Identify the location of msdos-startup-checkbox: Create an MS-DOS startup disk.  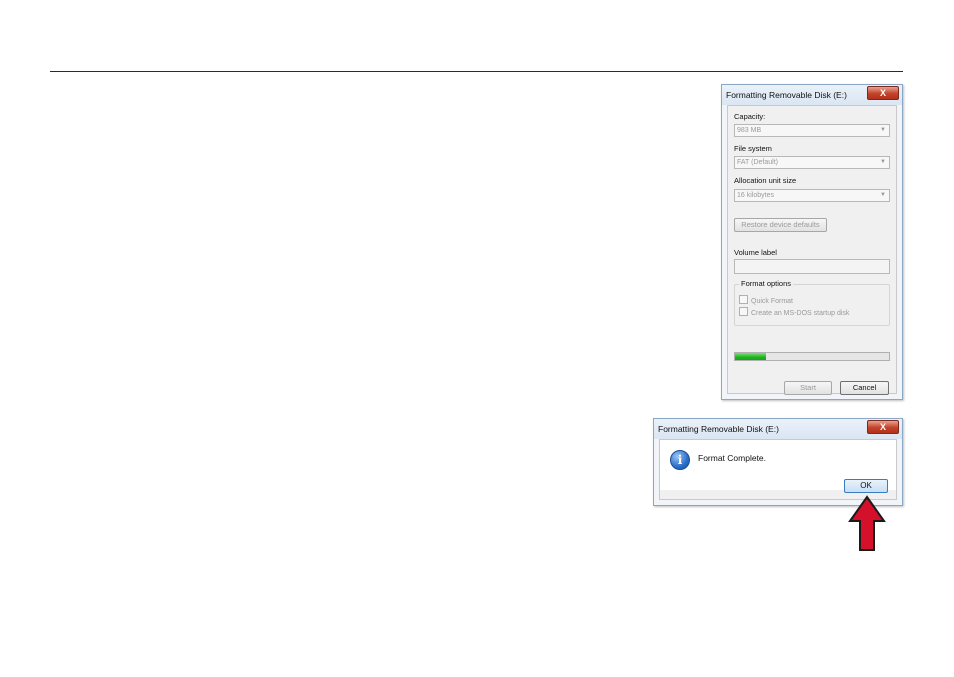
(794, 312).